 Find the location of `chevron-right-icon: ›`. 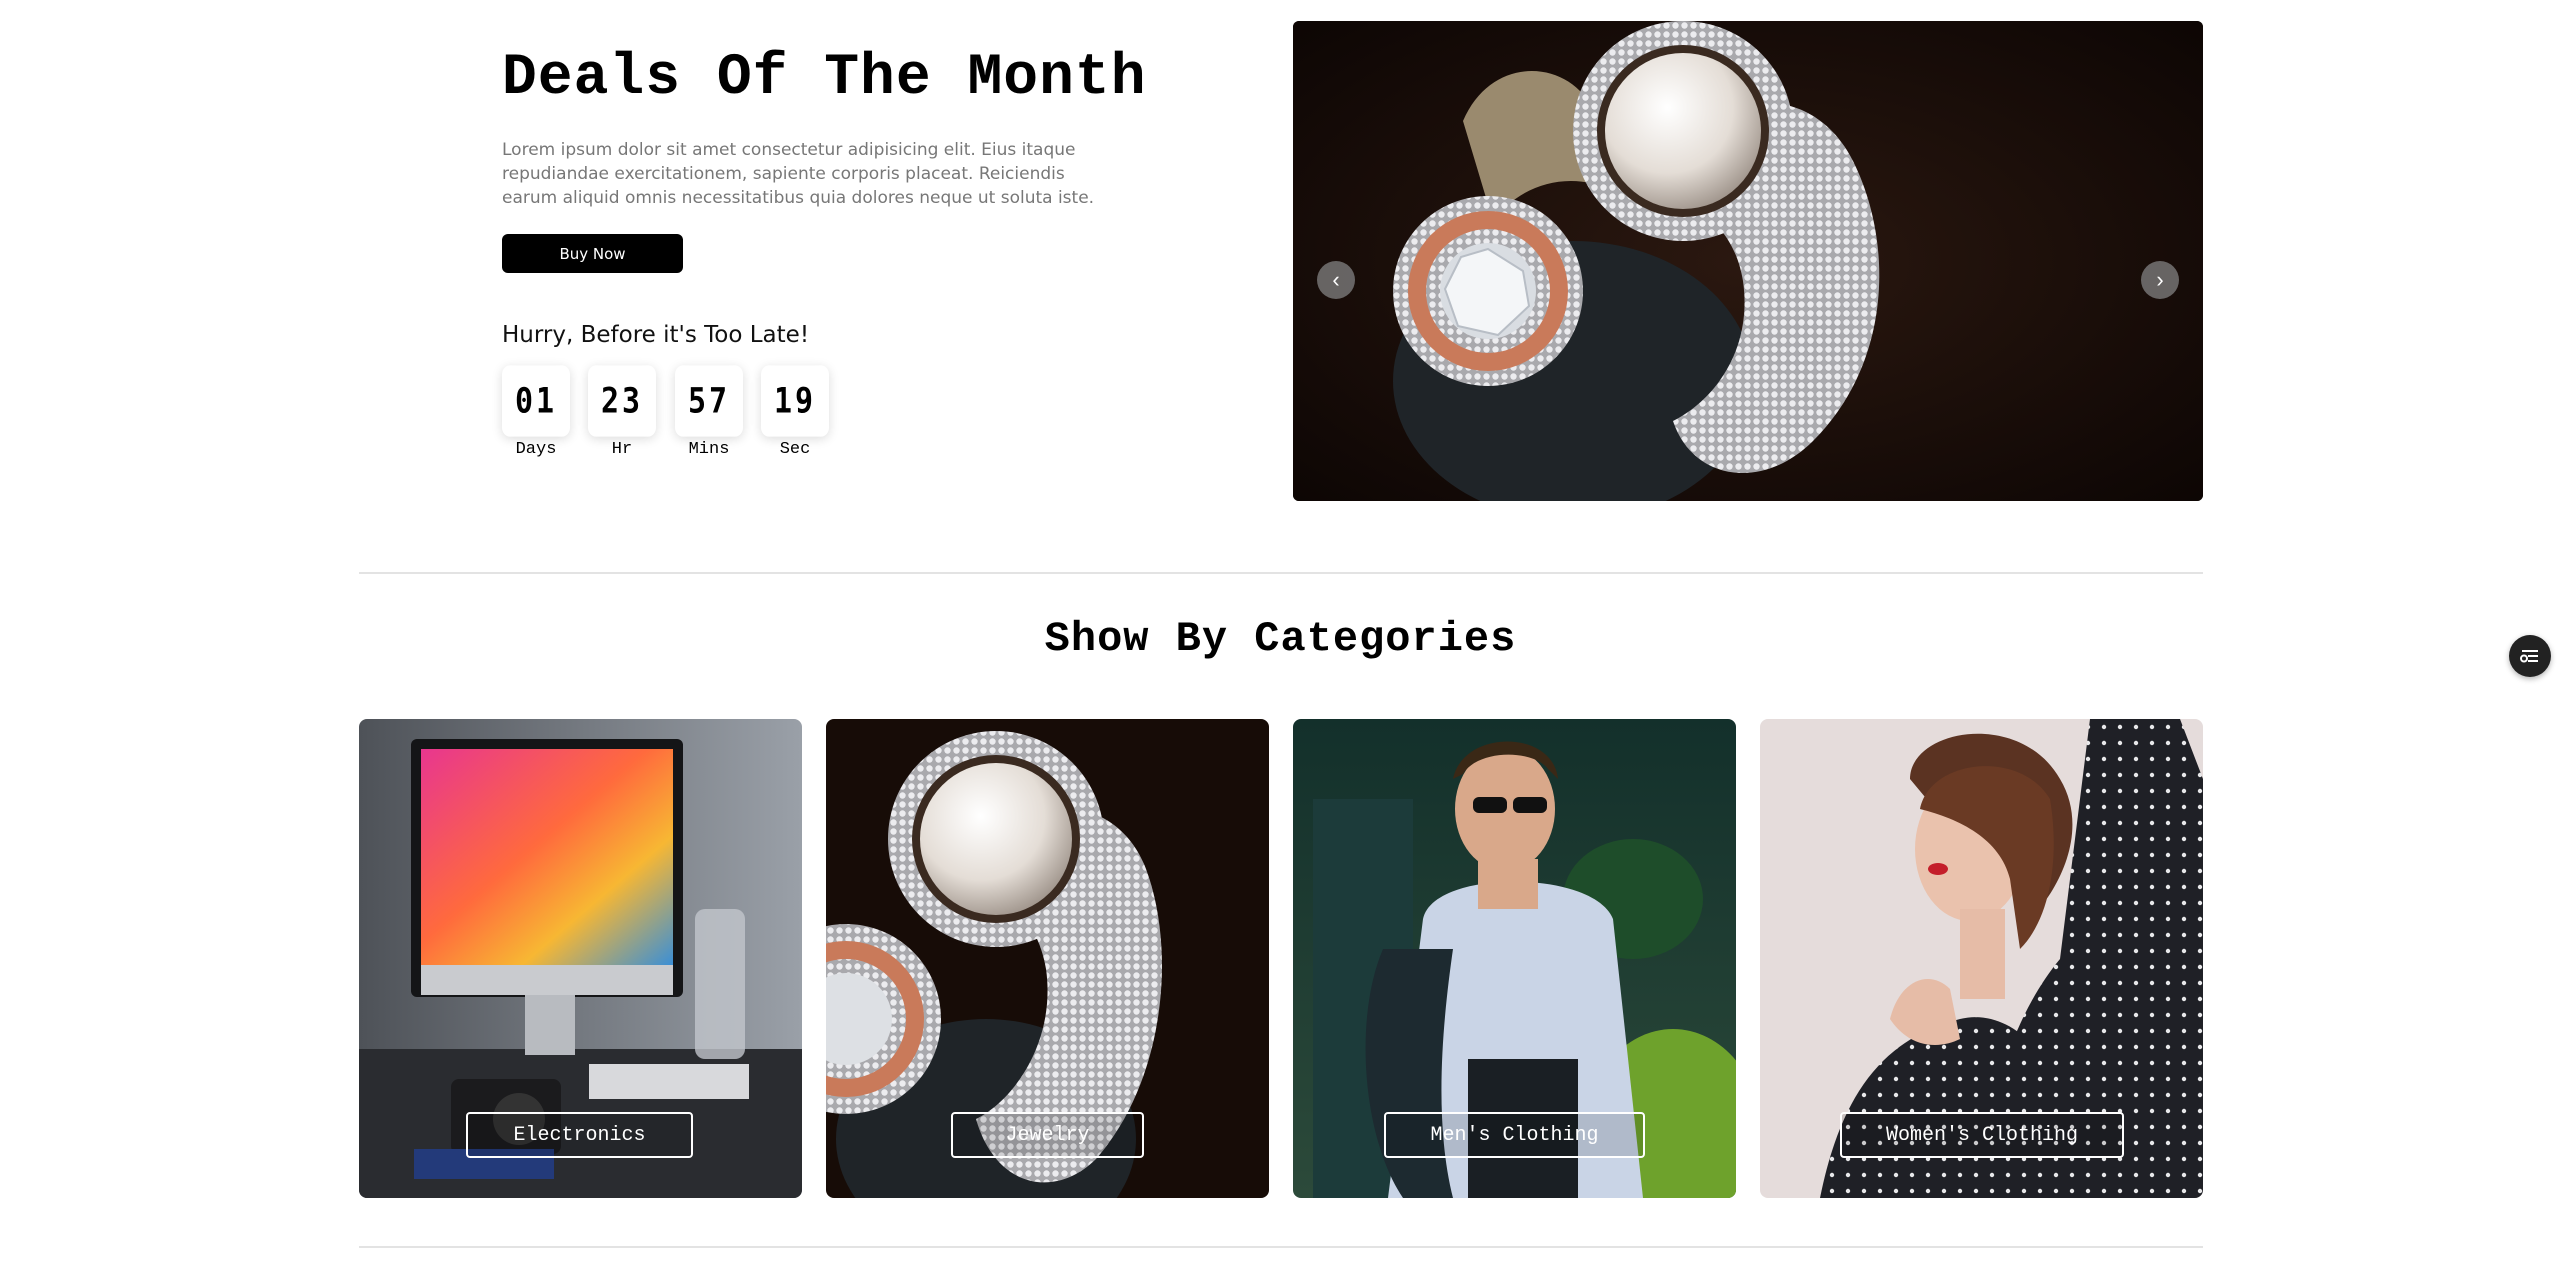

chevron-right-icon: › is located at coordinates (2160, 279).